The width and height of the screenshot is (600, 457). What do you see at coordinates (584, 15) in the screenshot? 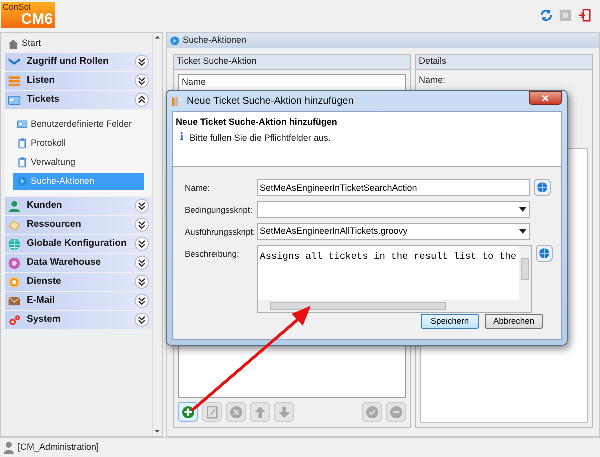
I see `exit-icon` at bounding box center [584, 15].